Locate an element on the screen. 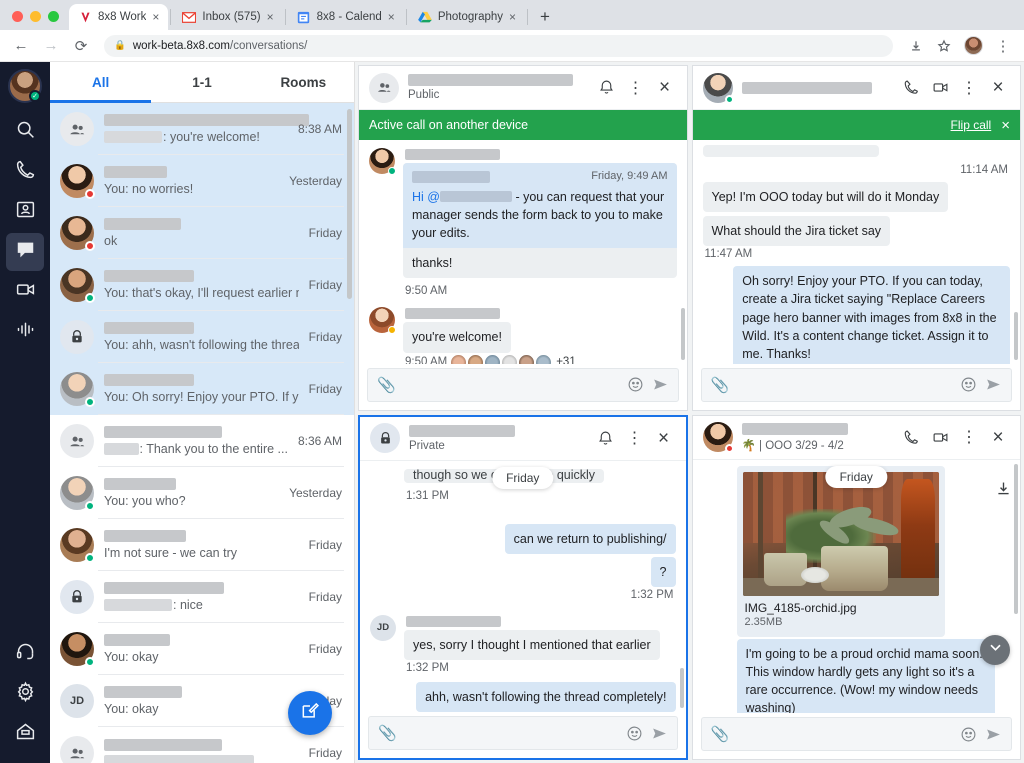 The width and height of the screenshot is (1024, 763). sidebar-item-chat is located at coordinates (25, 252).